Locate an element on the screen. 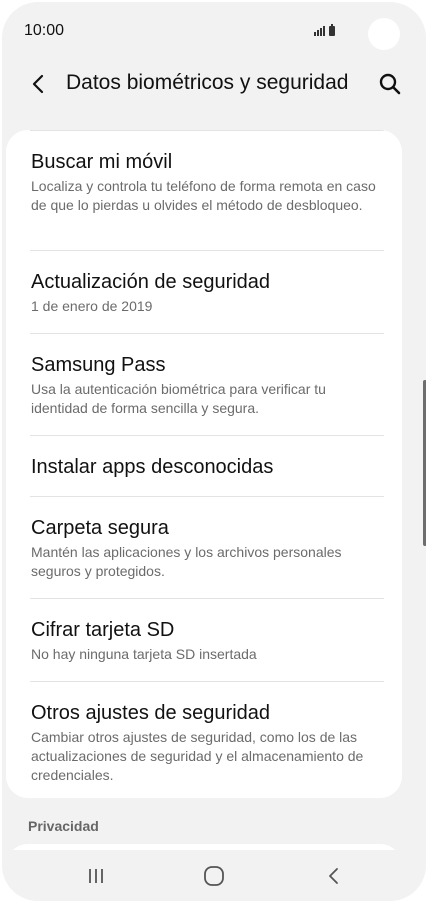 The width and height of the screenshot is (428, 903). item-title: Samsung Pass is located at coordinates (98, 365).